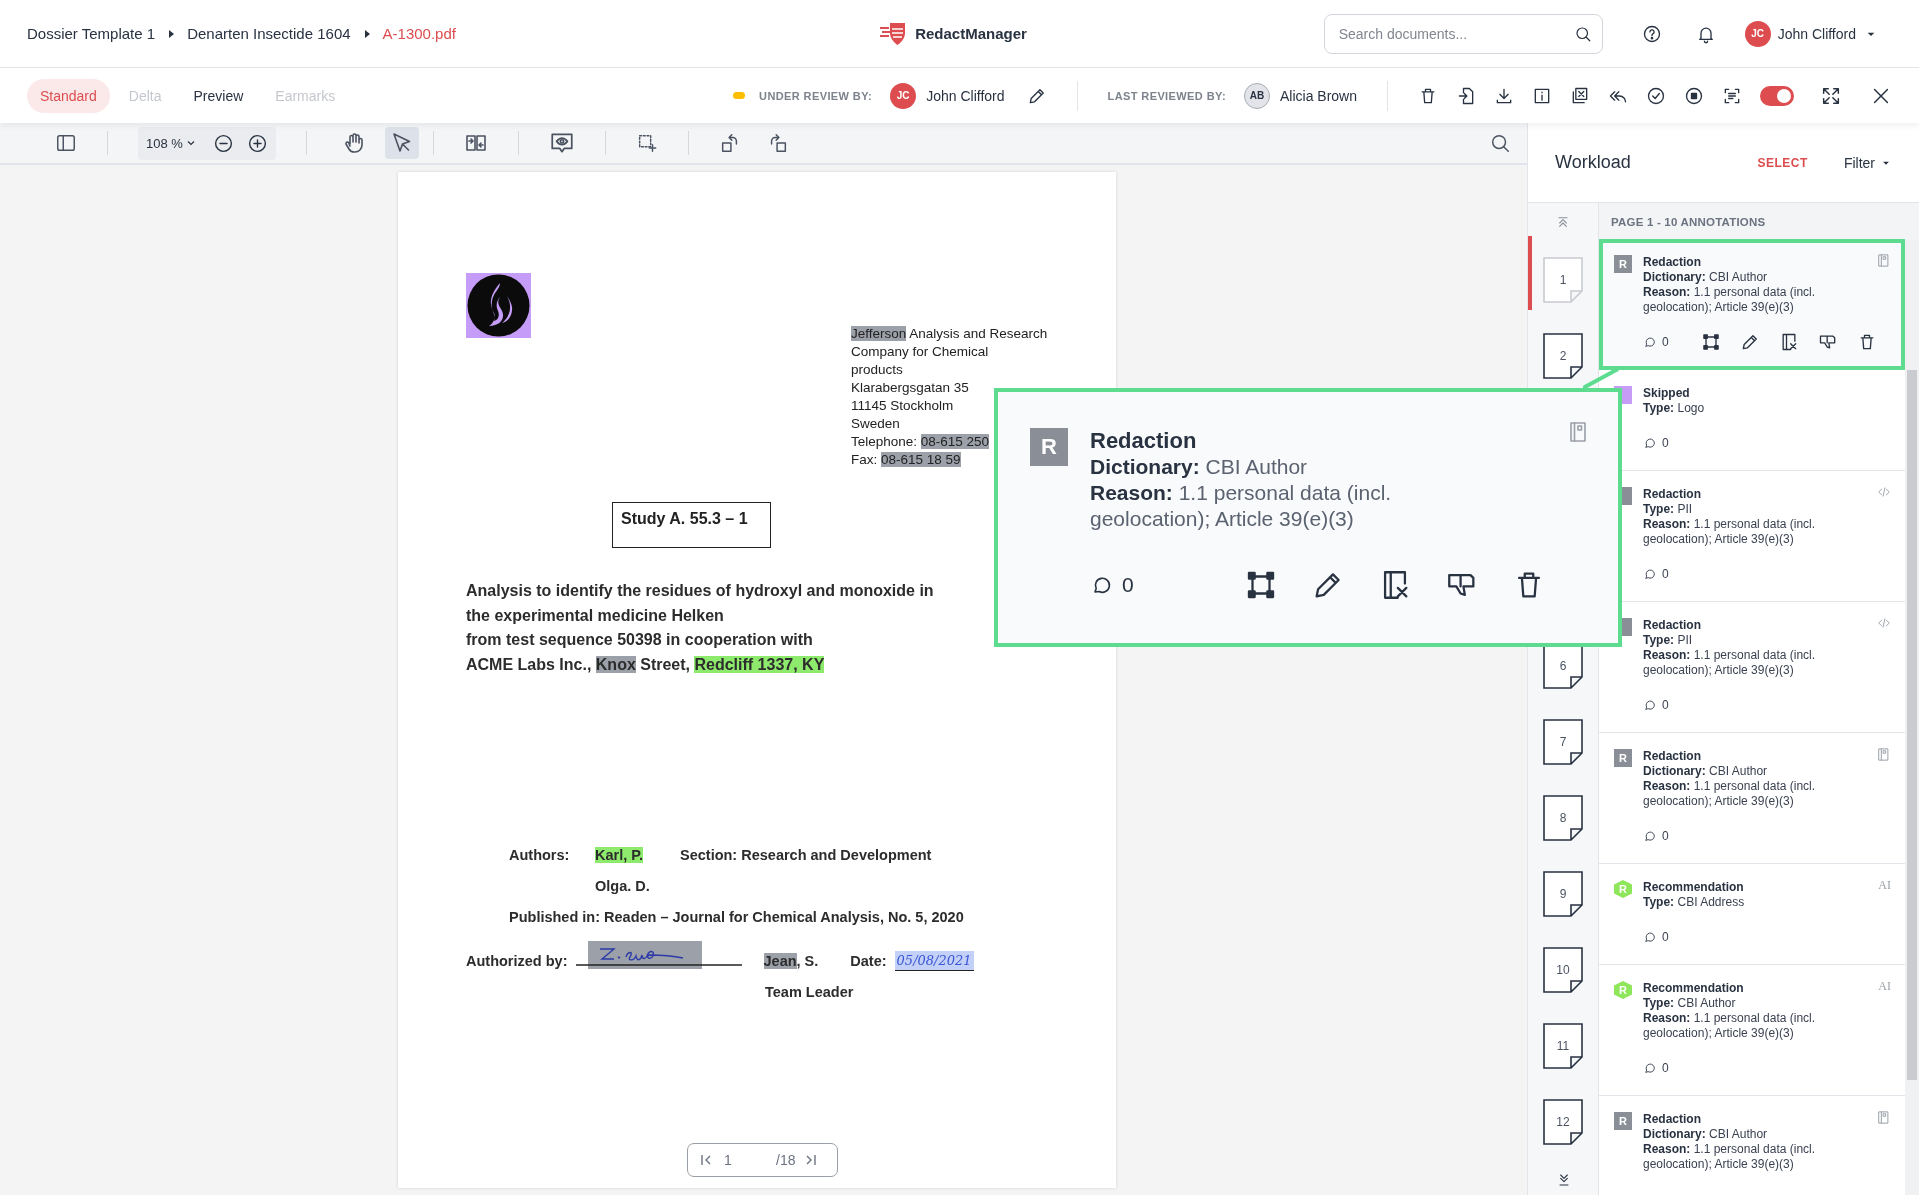 The height and width of the screenshot is (1195, 1919). I want to click on annotation-detail: Type: CBI Address, so click(1694, 902).